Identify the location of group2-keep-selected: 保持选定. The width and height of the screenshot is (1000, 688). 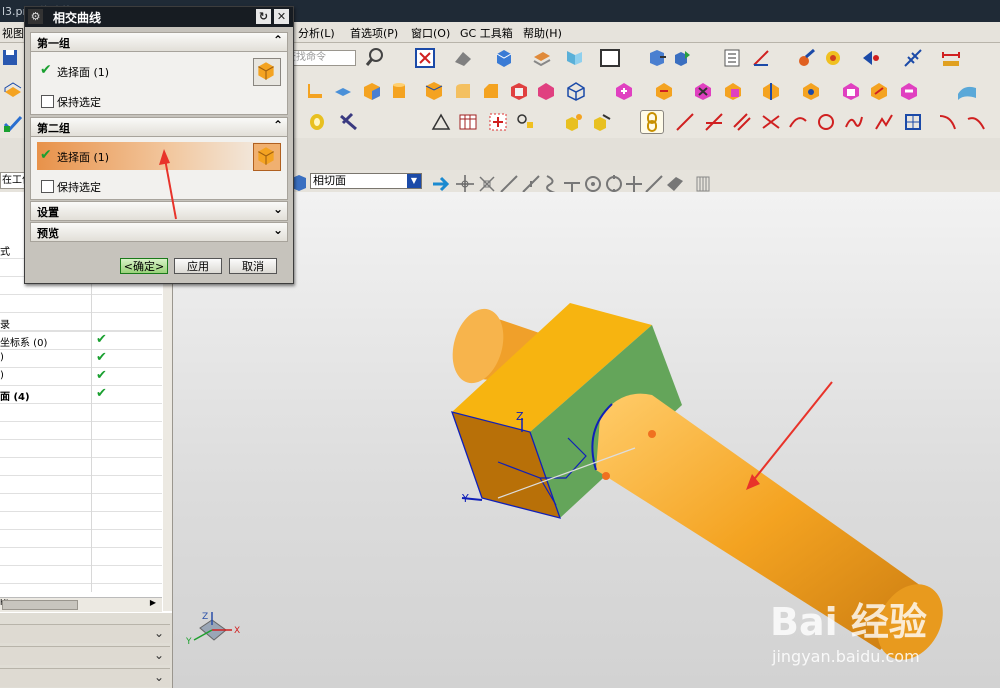
(71, 187).